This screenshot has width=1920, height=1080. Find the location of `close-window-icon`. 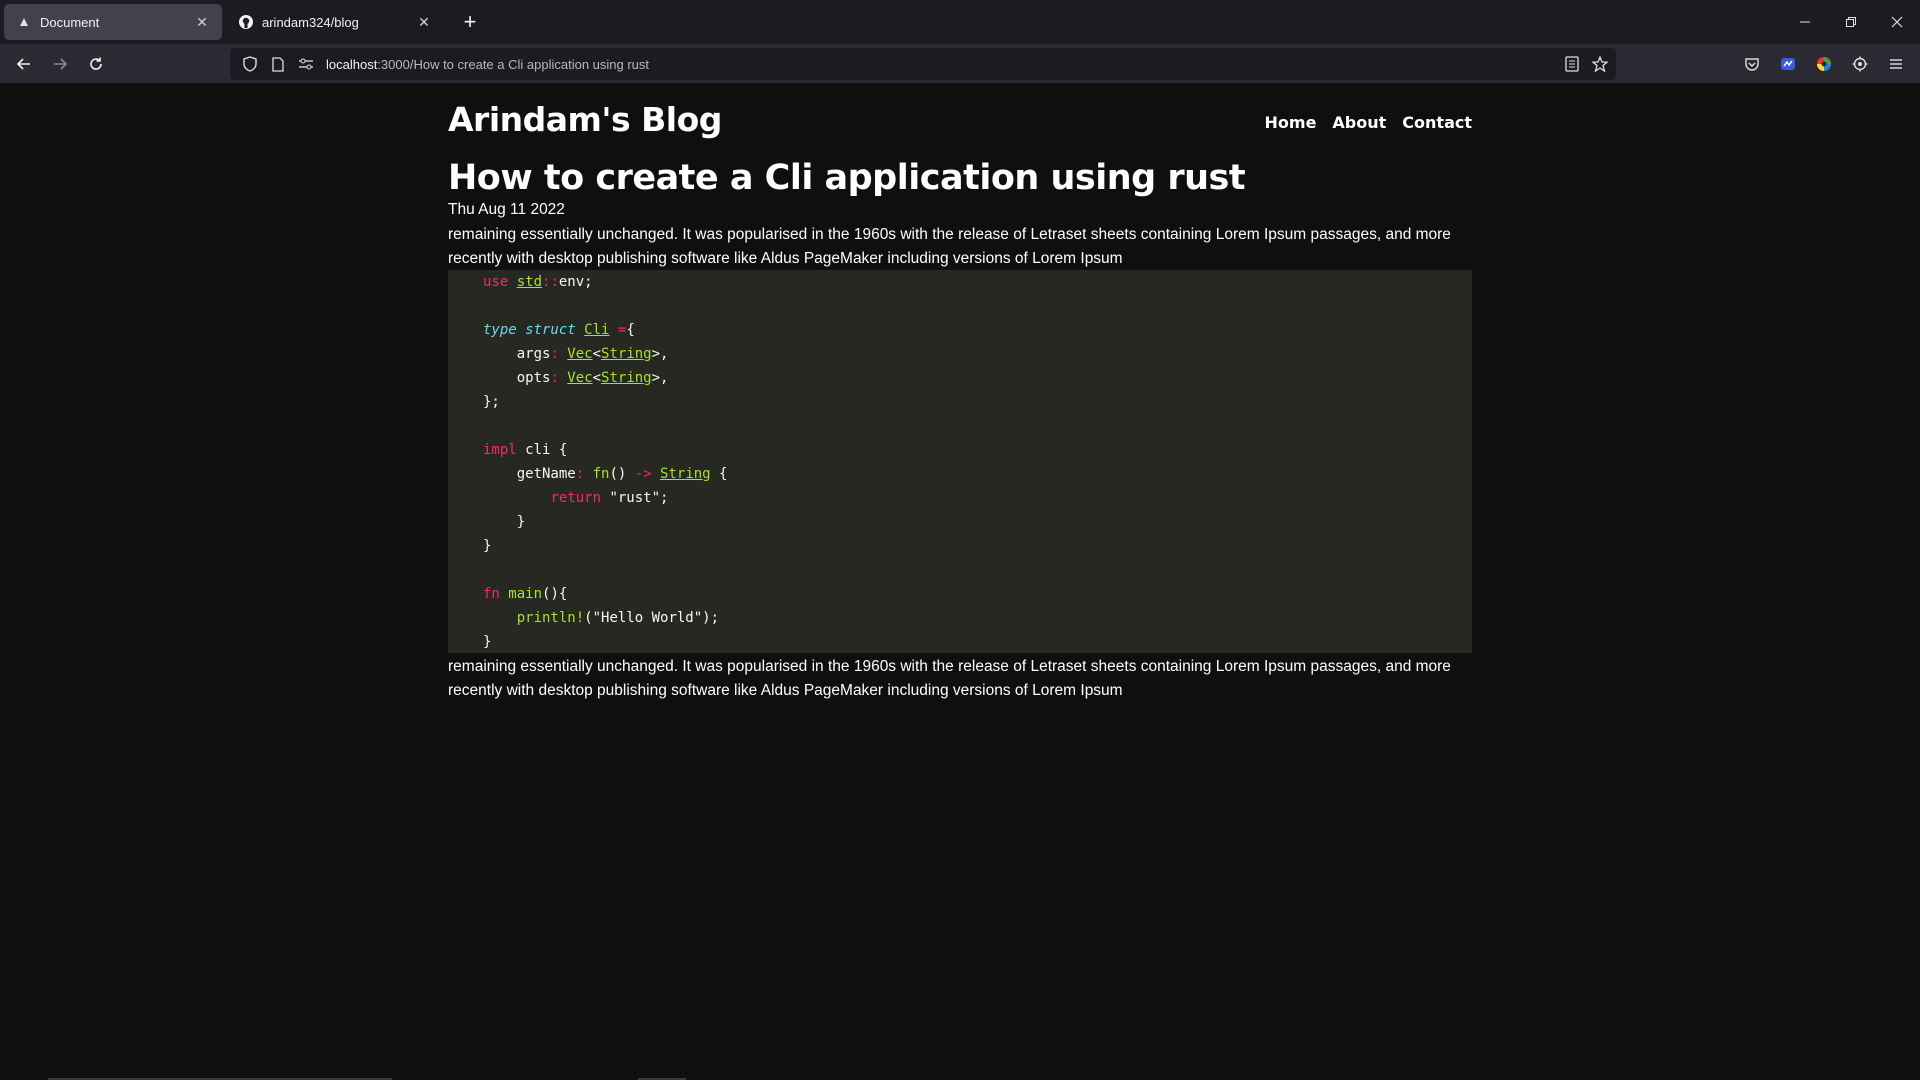

close-window-icon is located at coordinates (1897, 22).